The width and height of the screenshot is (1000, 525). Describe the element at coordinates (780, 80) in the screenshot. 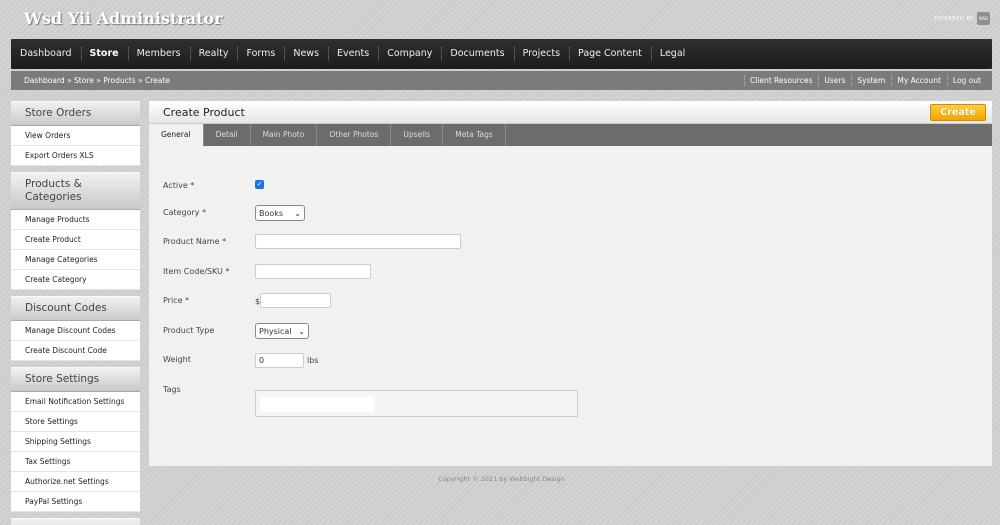

I see `link-client-resources: Client Resources` at that location.